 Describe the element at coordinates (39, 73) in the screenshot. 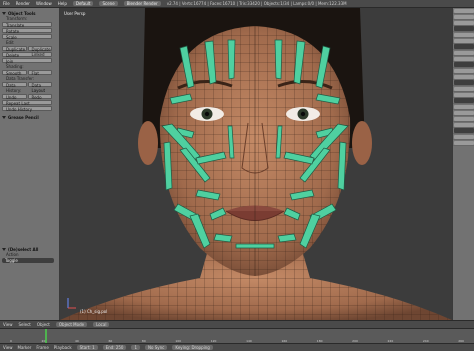

I see `flat-button: Flat` at that location.